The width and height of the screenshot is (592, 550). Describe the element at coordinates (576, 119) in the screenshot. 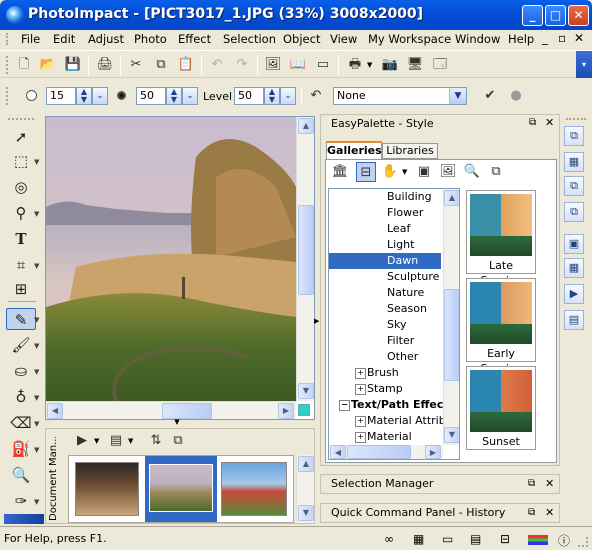

I see `panel-toolbar-grip` at that location.